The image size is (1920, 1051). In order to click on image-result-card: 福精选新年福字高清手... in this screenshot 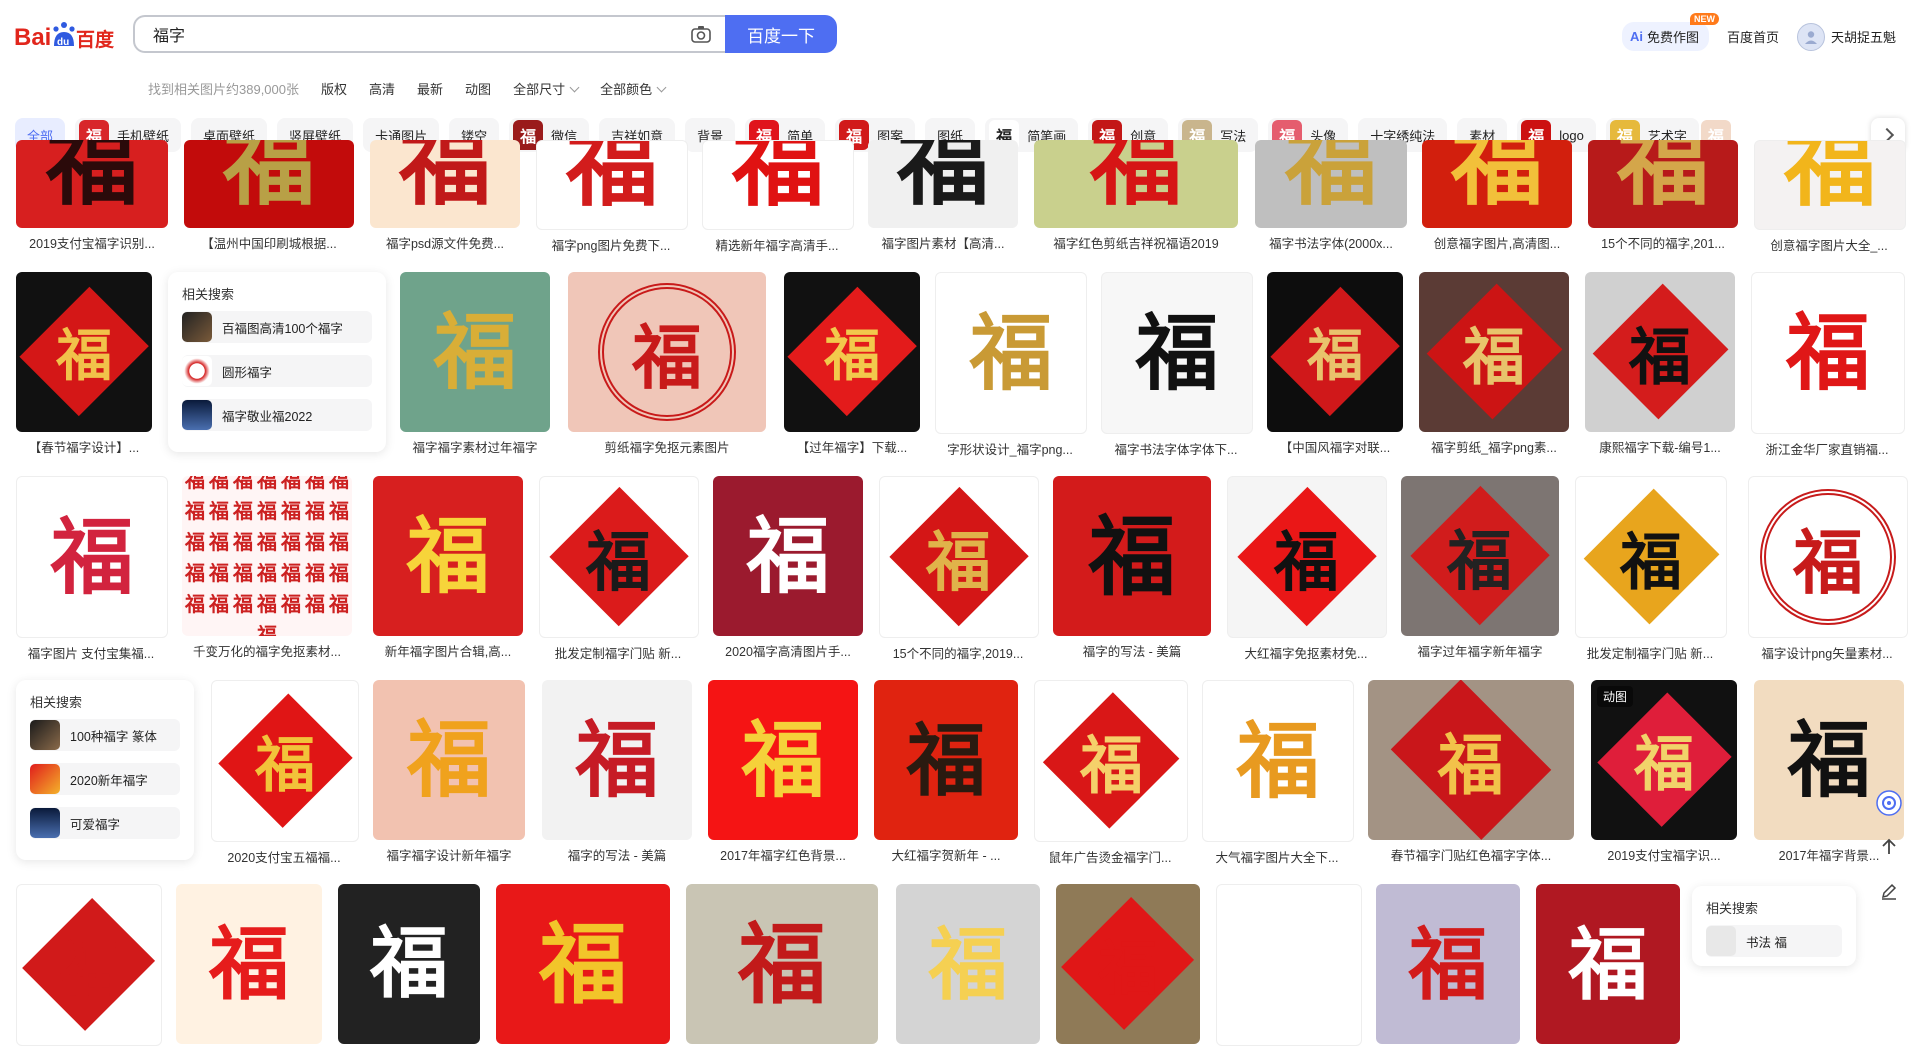, I will do `click(778, 197)`.